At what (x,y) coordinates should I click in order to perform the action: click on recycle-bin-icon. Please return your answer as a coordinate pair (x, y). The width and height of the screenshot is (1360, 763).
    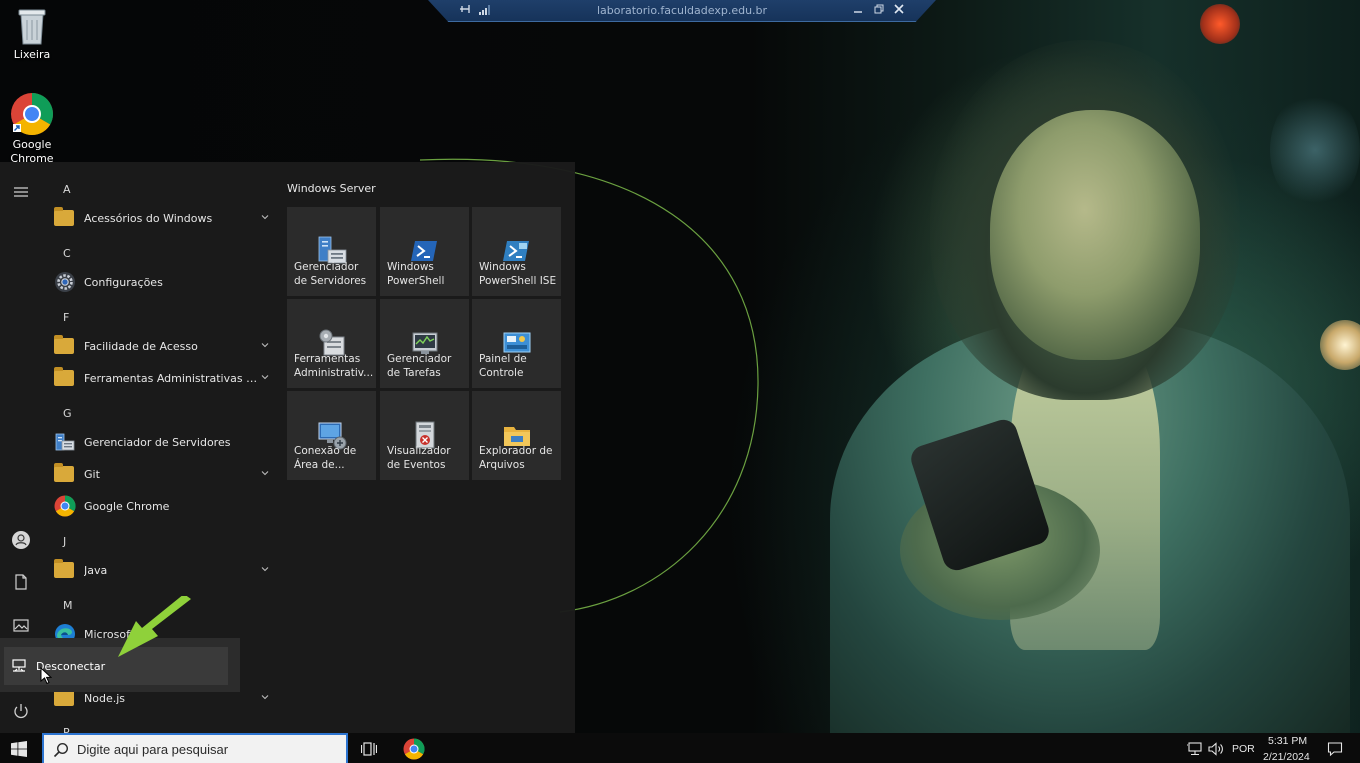
    Looking at the image, I should click on (32, 27).